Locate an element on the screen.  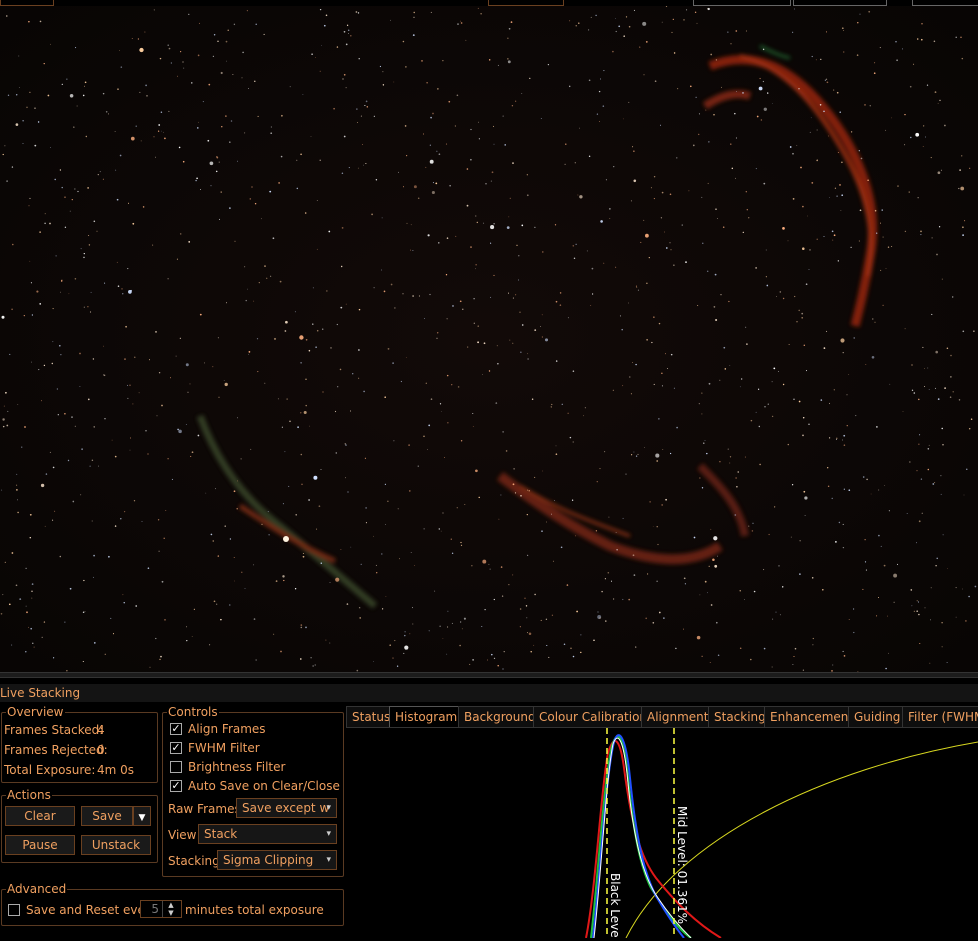
align-frames-checkbox: ✓ is located at coordinates (176, 729).